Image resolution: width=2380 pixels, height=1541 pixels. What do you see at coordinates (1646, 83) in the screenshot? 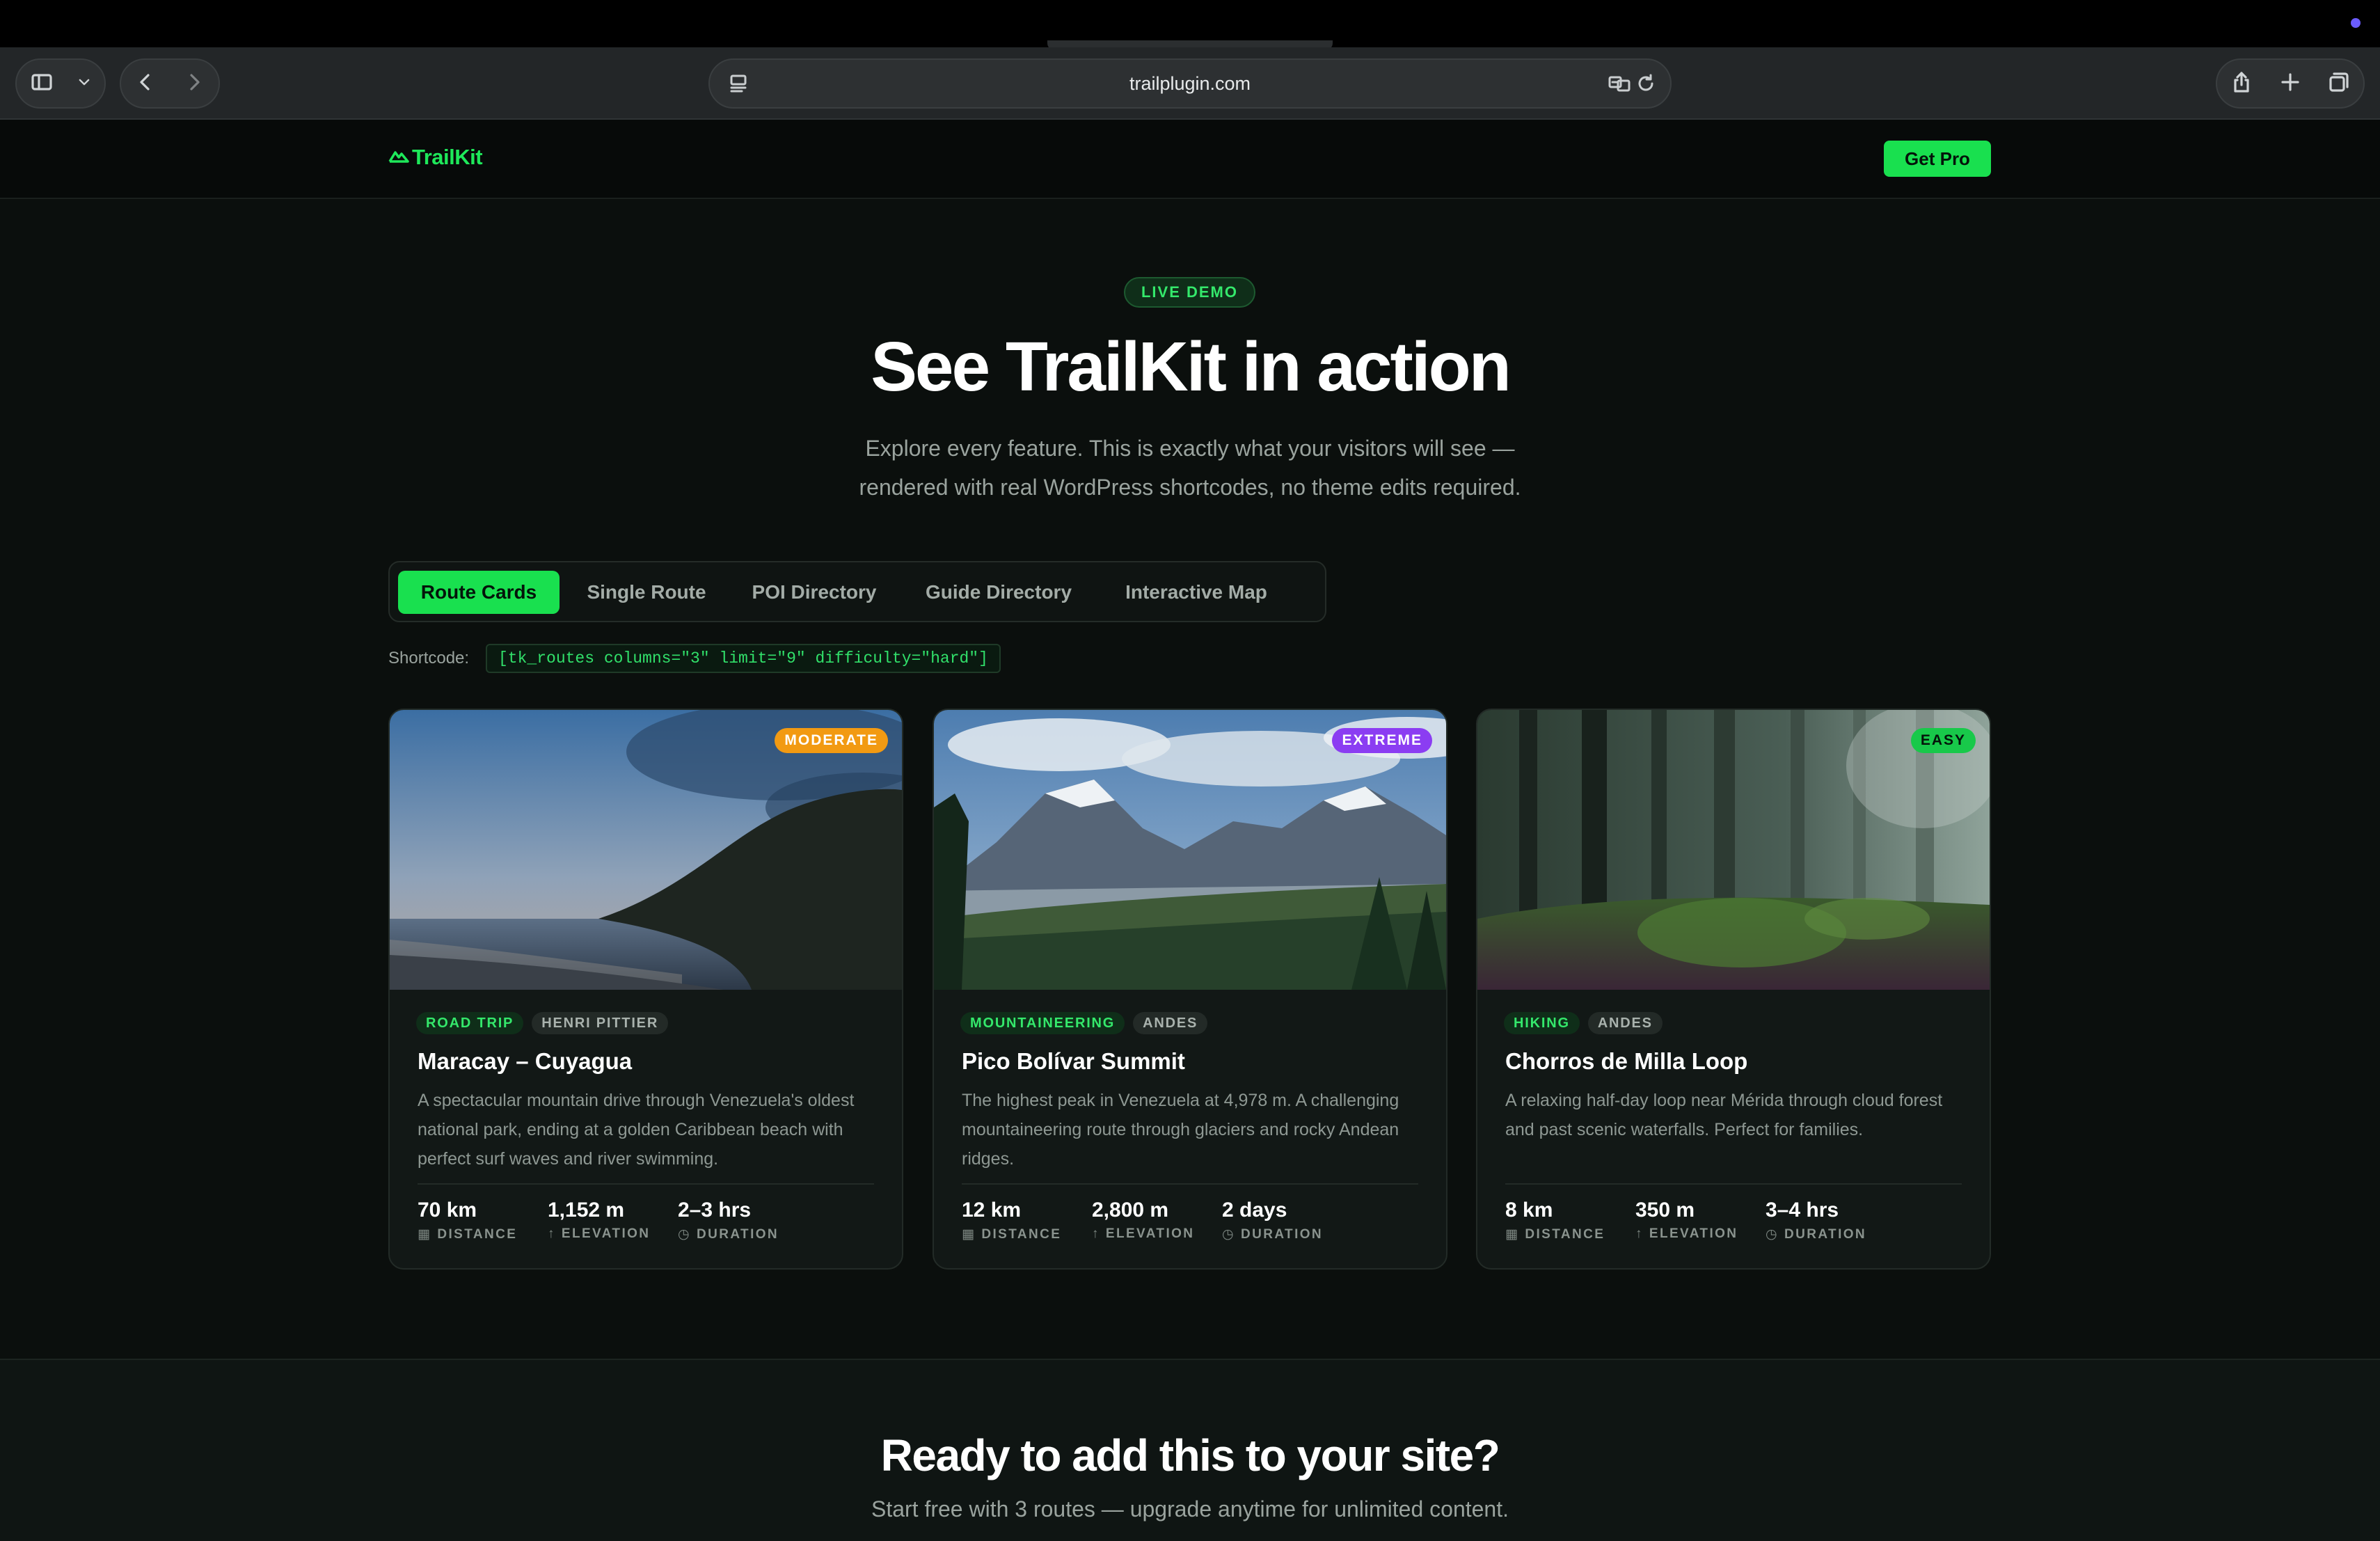
I see `reload-icon` at bounding box center [1646, 83].